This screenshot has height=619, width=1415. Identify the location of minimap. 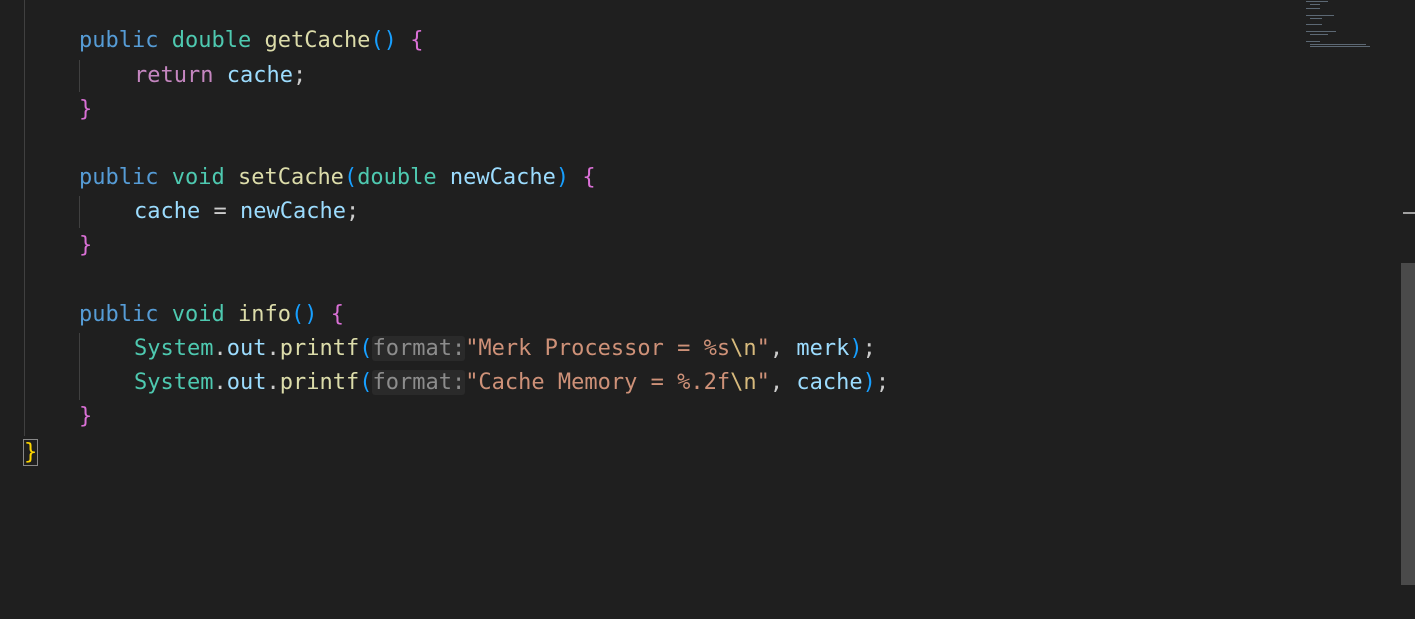
(1337, 25).